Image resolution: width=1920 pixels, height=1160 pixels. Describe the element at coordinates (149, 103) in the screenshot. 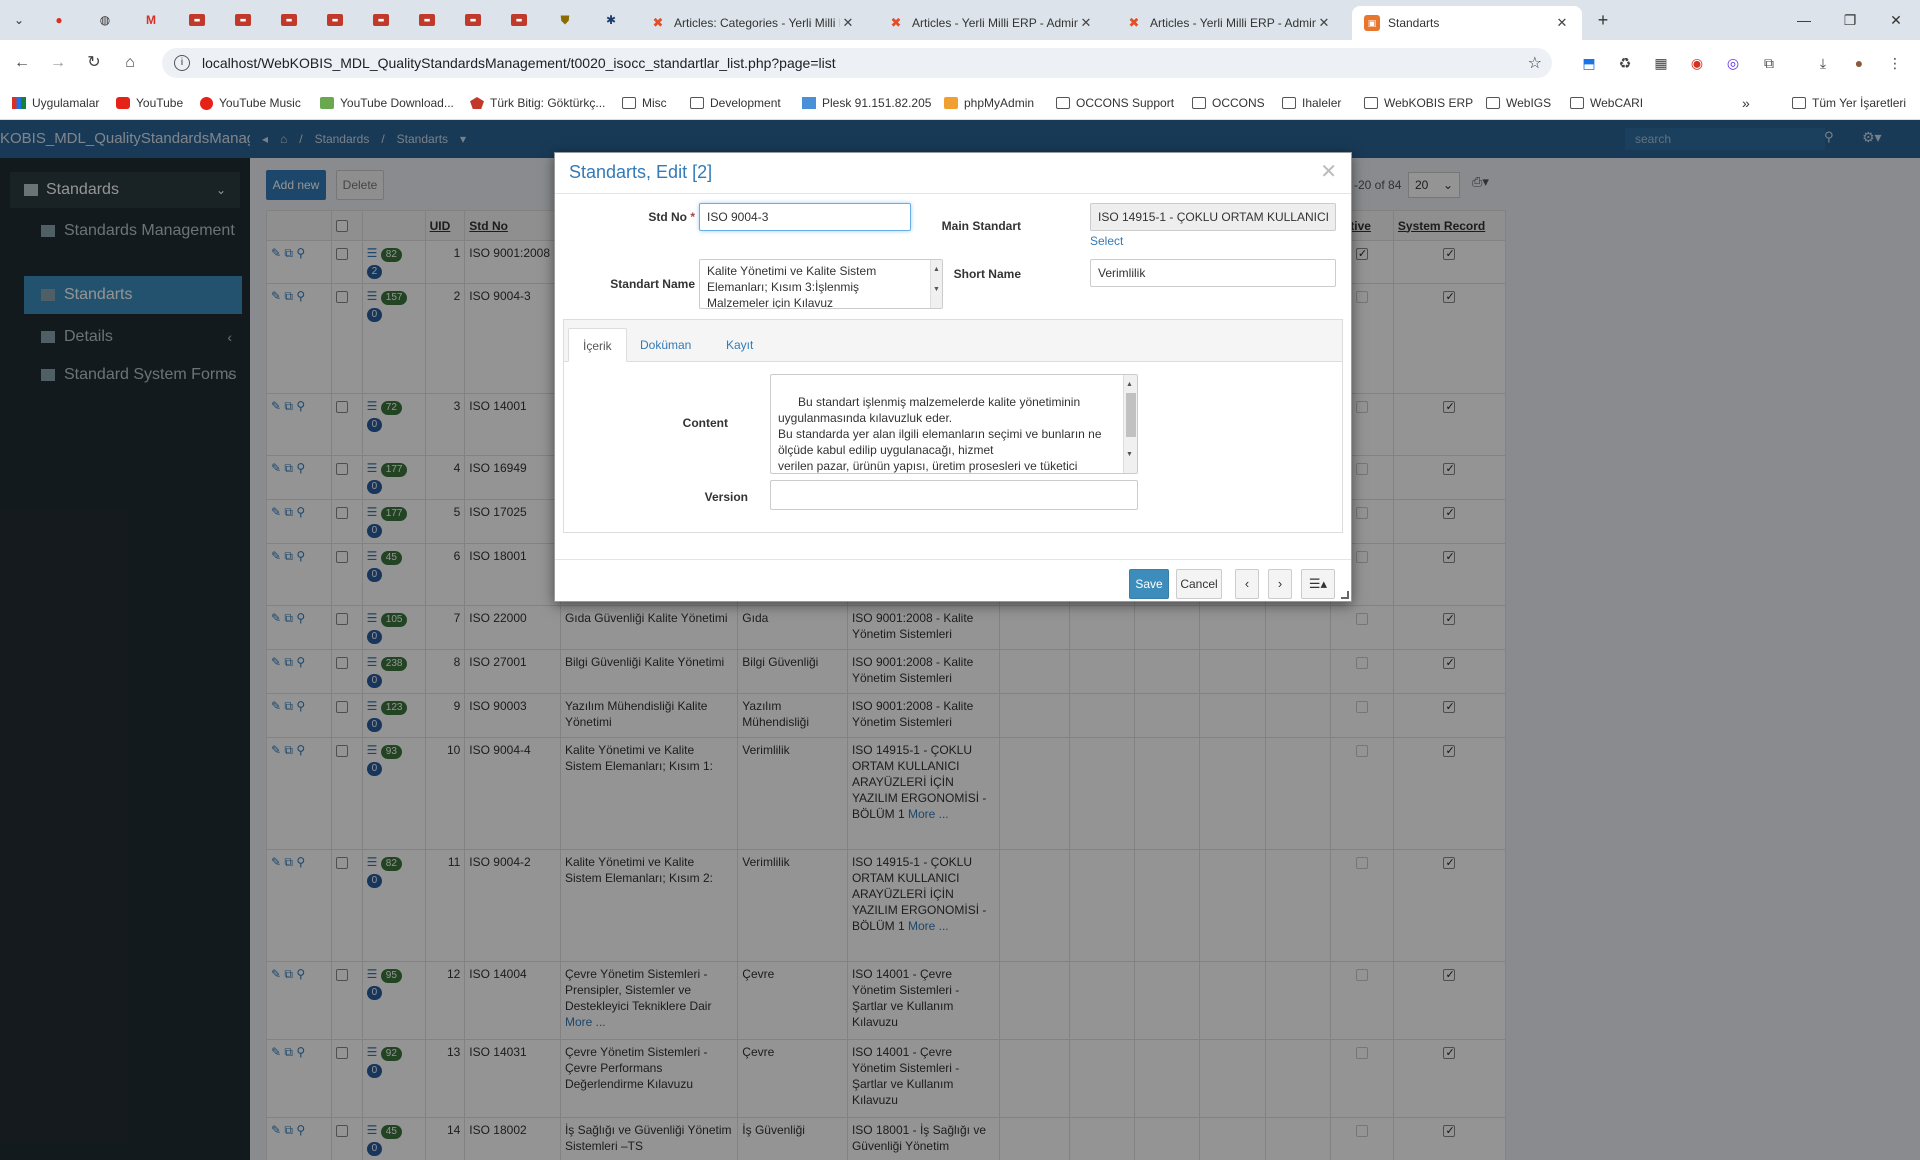

I see `bookmark-youtube: YouTube` at that location.